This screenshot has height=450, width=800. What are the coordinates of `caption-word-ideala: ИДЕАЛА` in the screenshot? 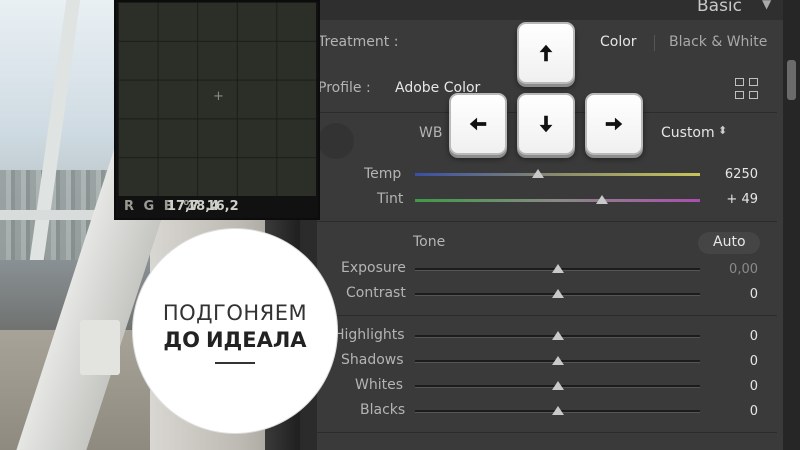 It's located at (256, 340).